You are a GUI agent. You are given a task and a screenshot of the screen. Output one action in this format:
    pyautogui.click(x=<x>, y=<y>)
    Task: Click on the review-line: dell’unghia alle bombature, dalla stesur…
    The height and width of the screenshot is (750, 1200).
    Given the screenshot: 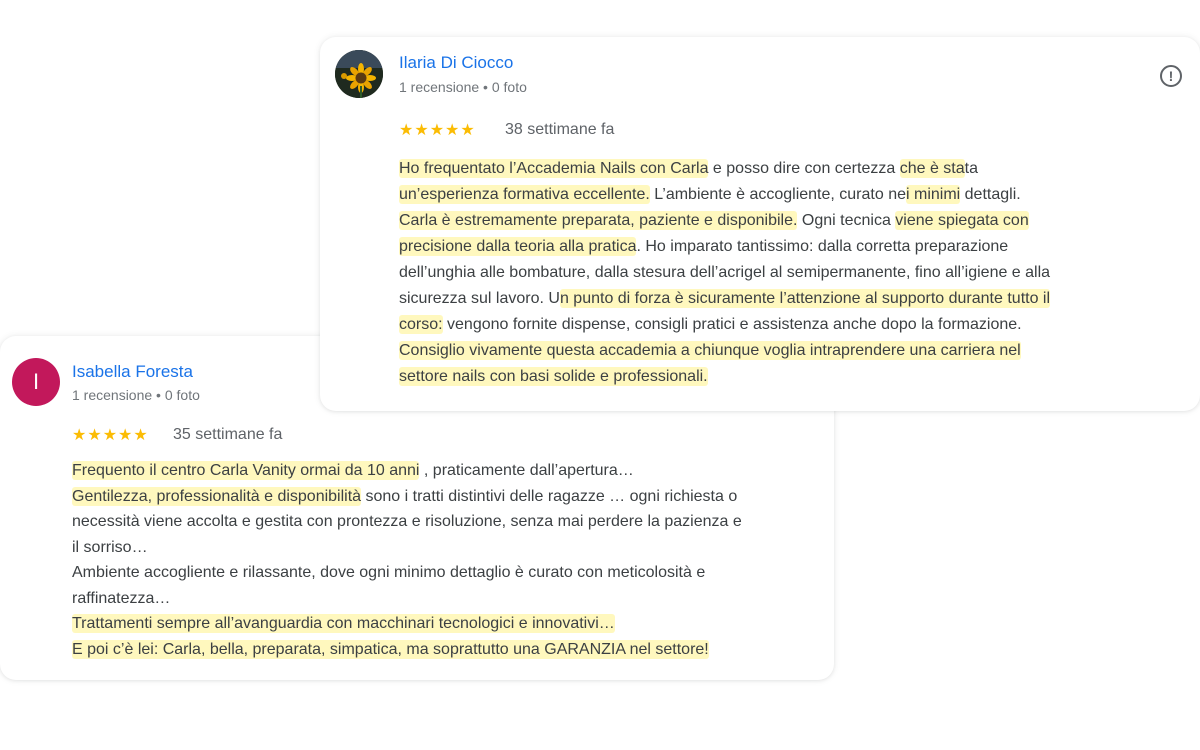 What is the action you would take?
    pyautogui.click(x=725, y=272)
    